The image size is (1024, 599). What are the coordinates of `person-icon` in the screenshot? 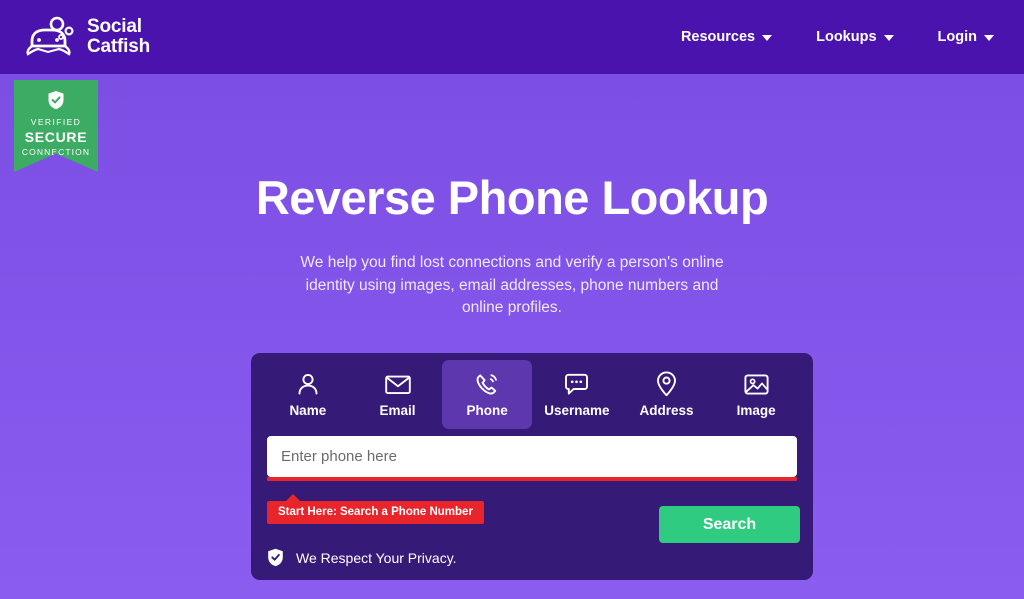 It's located at (308, 384).